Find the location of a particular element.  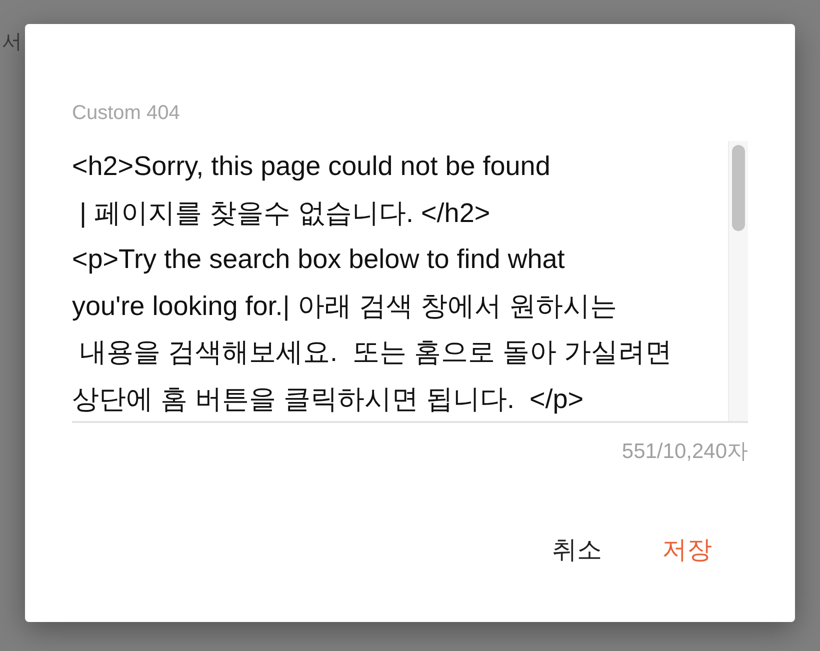

character-counter: 551/10,240자 is located at coordinates (685, 452).